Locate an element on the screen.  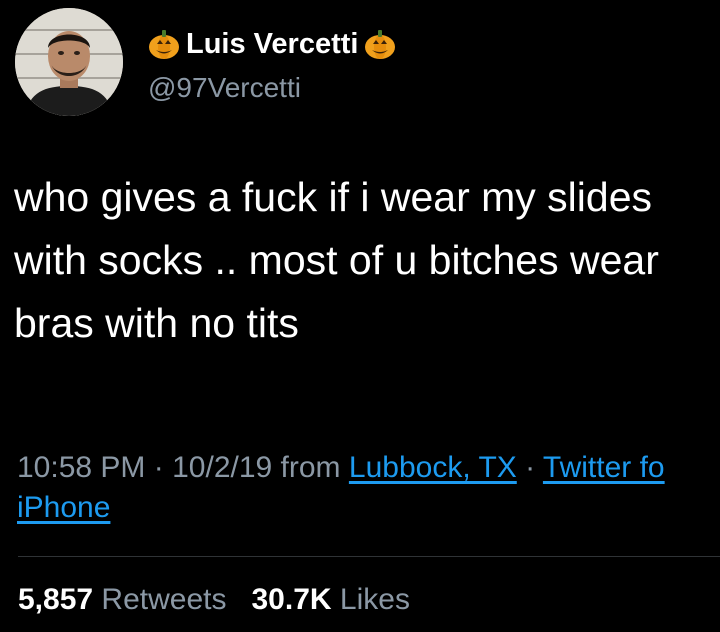
author-name-row: Luis Vercetti is located at coordinates (272, 44).